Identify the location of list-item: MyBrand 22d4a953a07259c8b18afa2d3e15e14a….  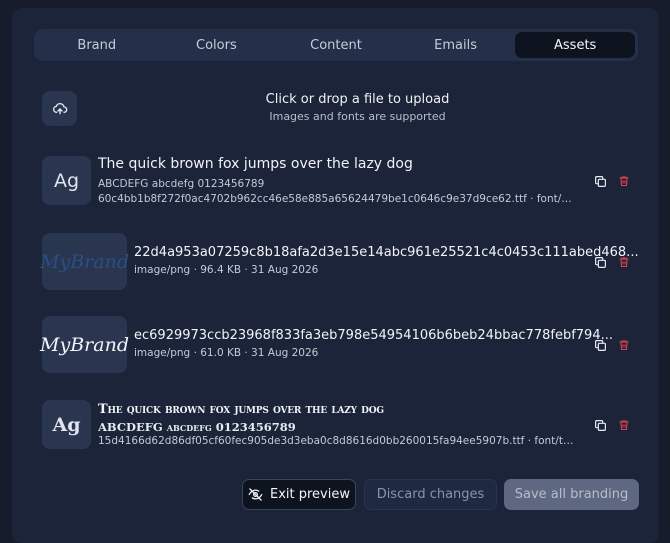
(339, 261).